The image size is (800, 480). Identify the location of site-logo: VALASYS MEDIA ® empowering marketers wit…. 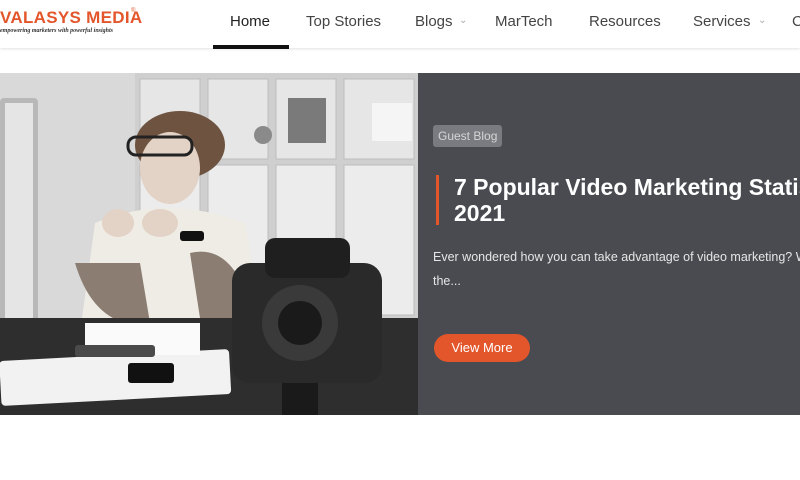
(72, 24).